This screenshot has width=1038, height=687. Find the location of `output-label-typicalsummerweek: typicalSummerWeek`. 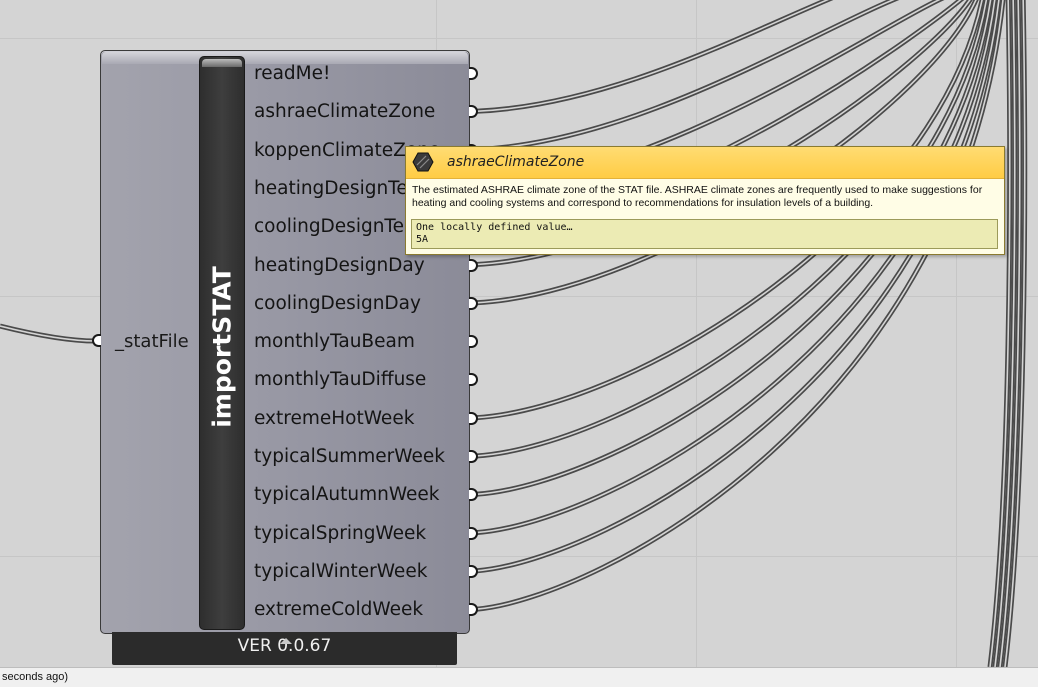

output-label-typicalsummerweek: typicalSummerWeek is located at coordinates (349, 456).